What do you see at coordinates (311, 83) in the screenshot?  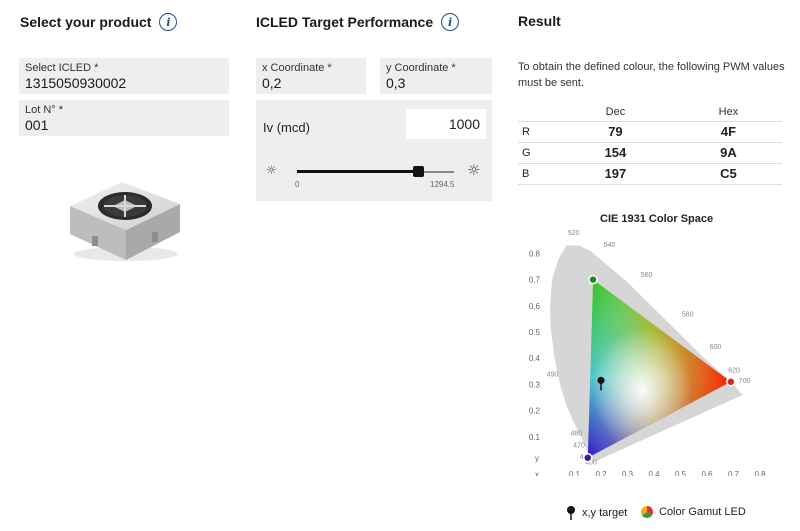 I see `x-coordinate-value: 0,2` at bounding box center [311, 83].